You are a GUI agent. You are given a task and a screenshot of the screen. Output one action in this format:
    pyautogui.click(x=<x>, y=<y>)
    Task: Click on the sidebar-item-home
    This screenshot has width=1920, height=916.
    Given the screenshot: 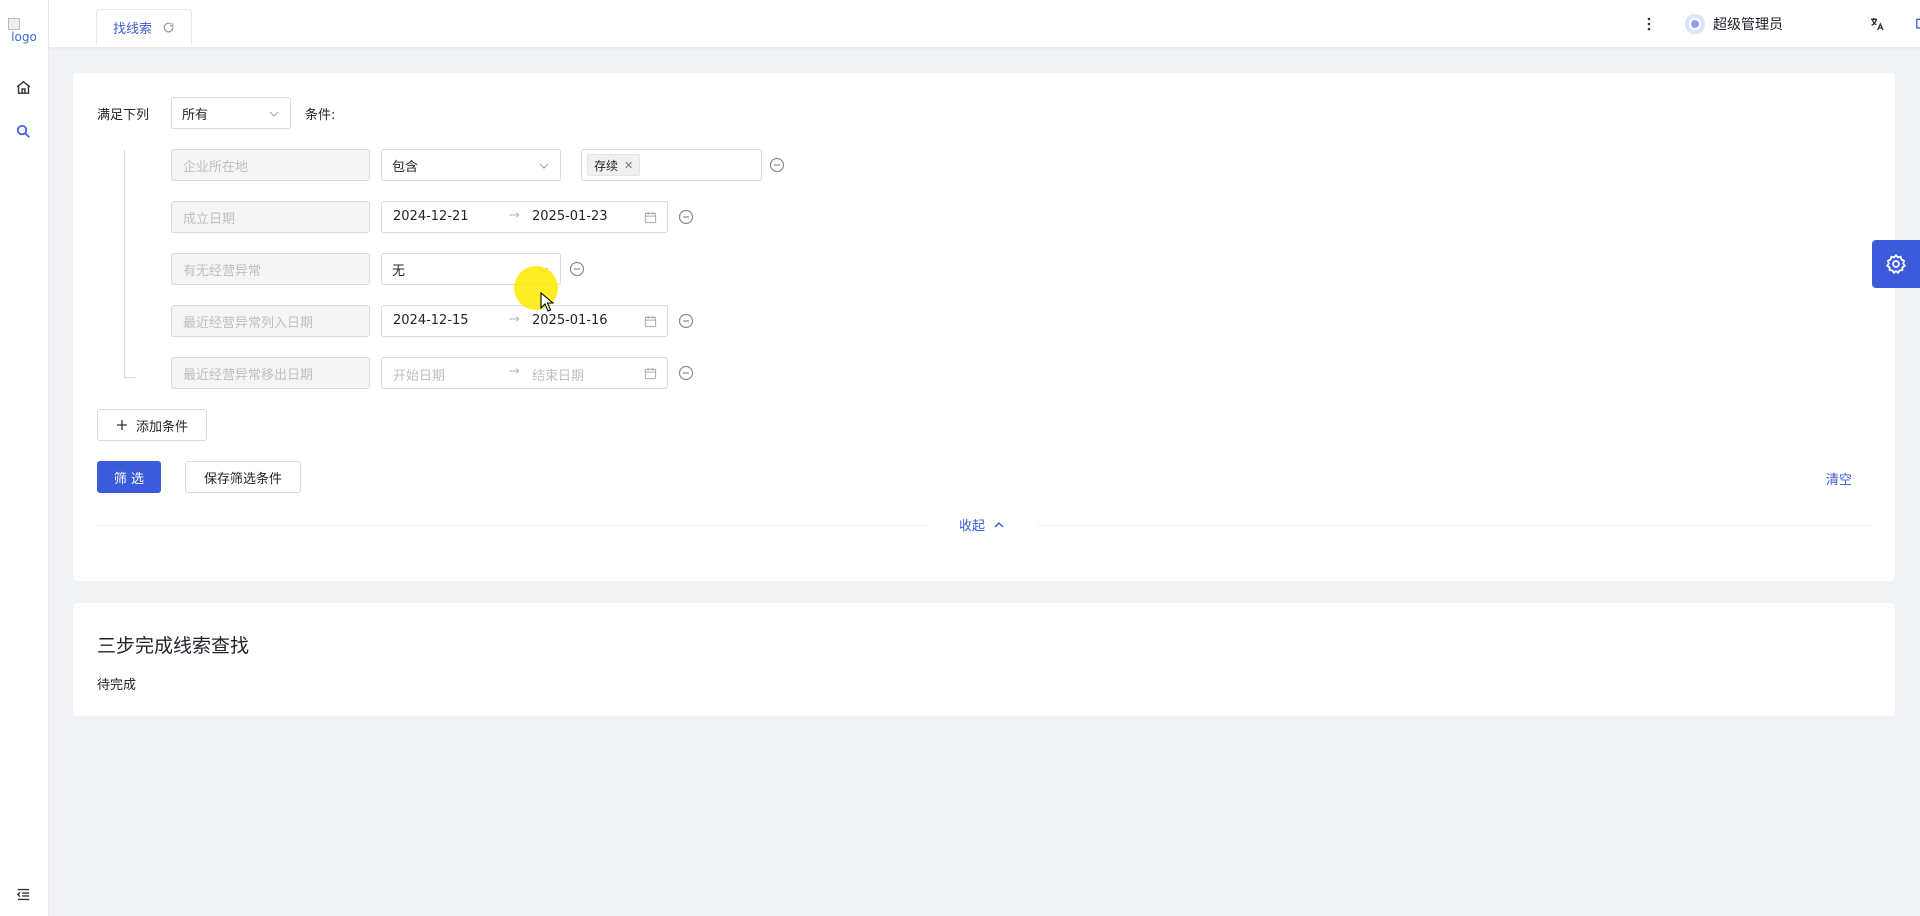 What is the action you would take?
    pyautogui.click(x=23, y=87)
    